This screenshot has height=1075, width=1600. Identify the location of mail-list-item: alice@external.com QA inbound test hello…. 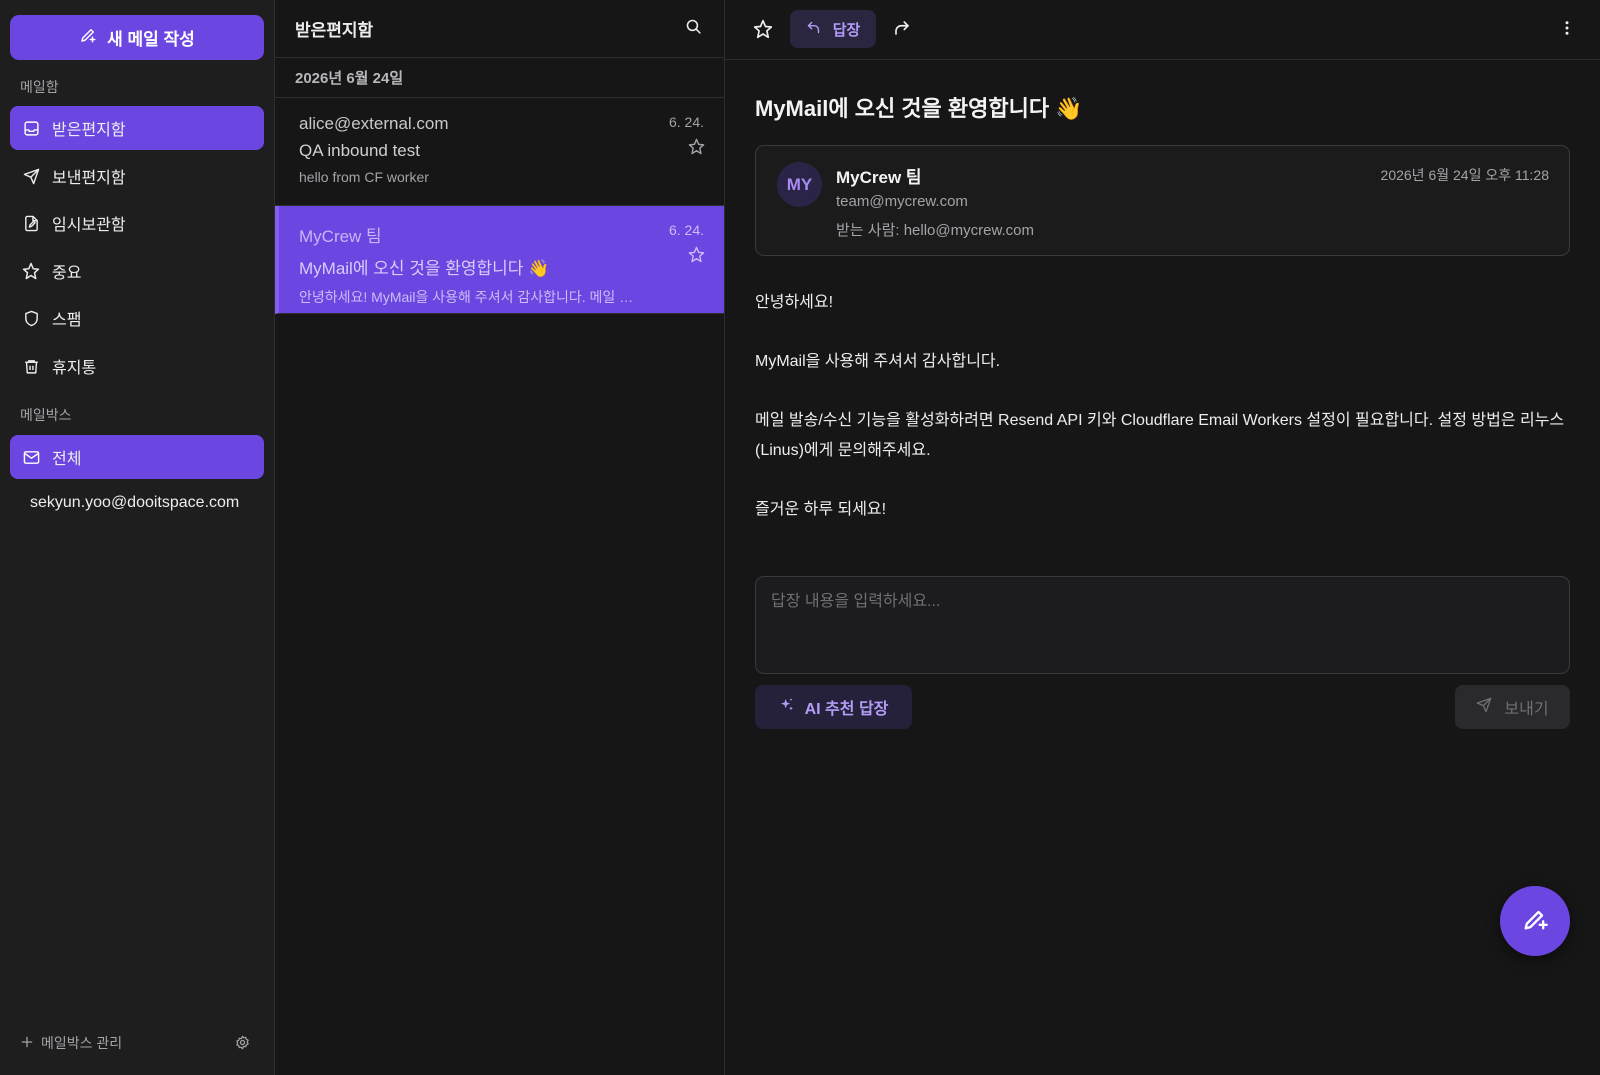
(499, 152).